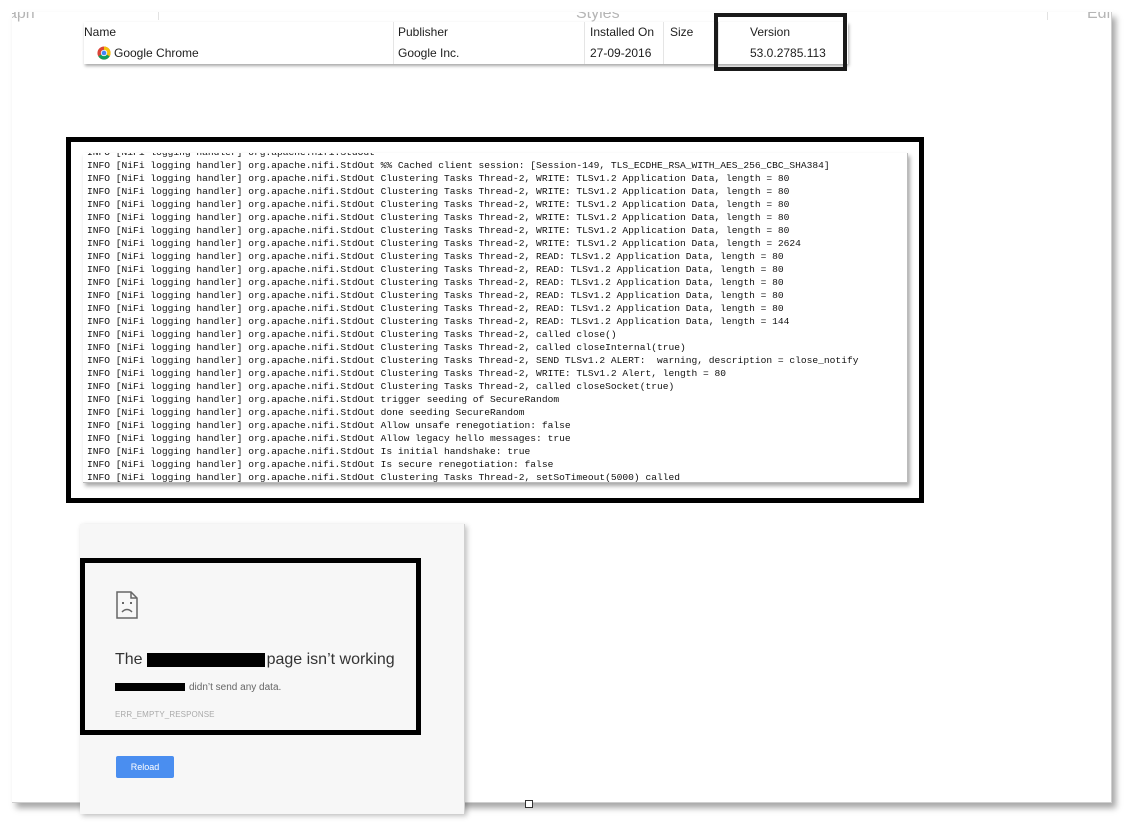 The width and height of the screenshot is (1132, 823). What do you see at coordinates (23, 17) in the screenshot?
I see `ribbon-fragment-left: aph` at bounding box center [23, 17].